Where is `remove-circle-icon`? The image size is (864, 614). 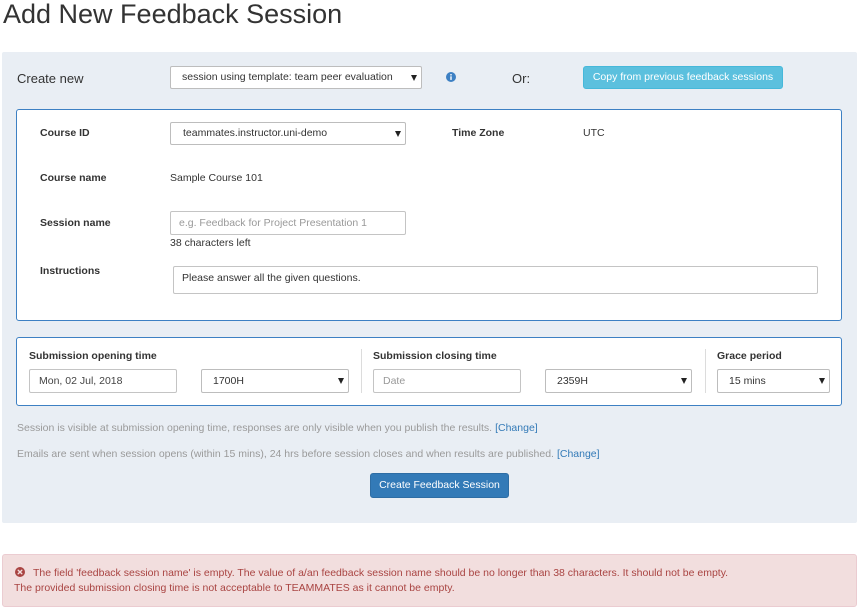 remove-circle-icon is located at coordinates (20, 572).